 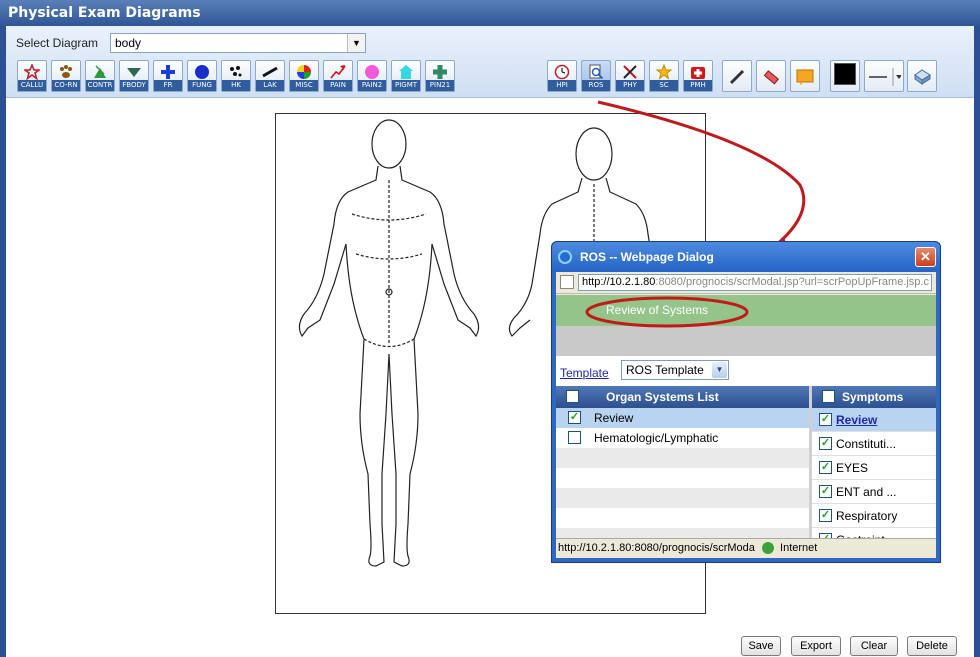 What do you see at coordinates (656, 548) in the screenshot?
I see `status-url: http://10.2.1.80:8080/prognocis/scrModa` at bounding box center [656, 548].